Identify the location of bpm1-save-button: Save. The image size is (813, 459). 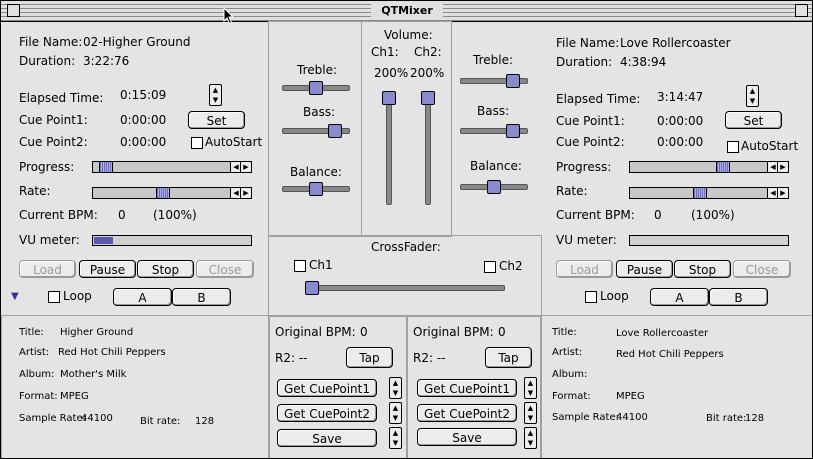
(327, 438).